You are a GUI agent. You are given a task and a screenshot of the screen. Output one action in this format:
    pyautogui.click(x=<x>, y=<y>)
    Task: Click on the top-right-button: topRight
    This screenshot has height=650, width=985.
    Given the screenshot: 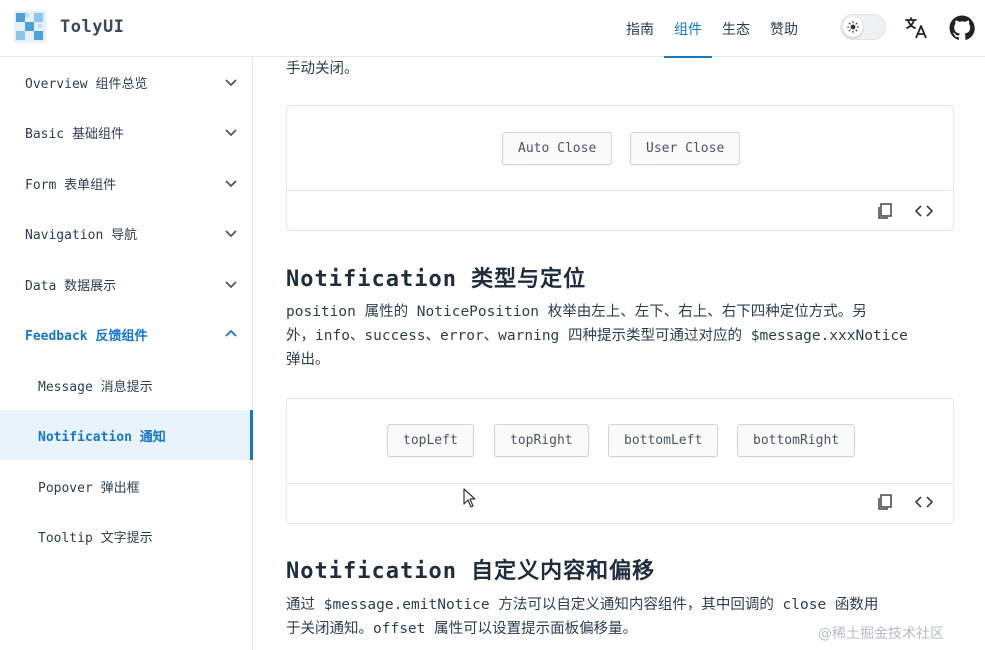 What is the action you would take?
    pyautogui.click(x=541, y=440)
    